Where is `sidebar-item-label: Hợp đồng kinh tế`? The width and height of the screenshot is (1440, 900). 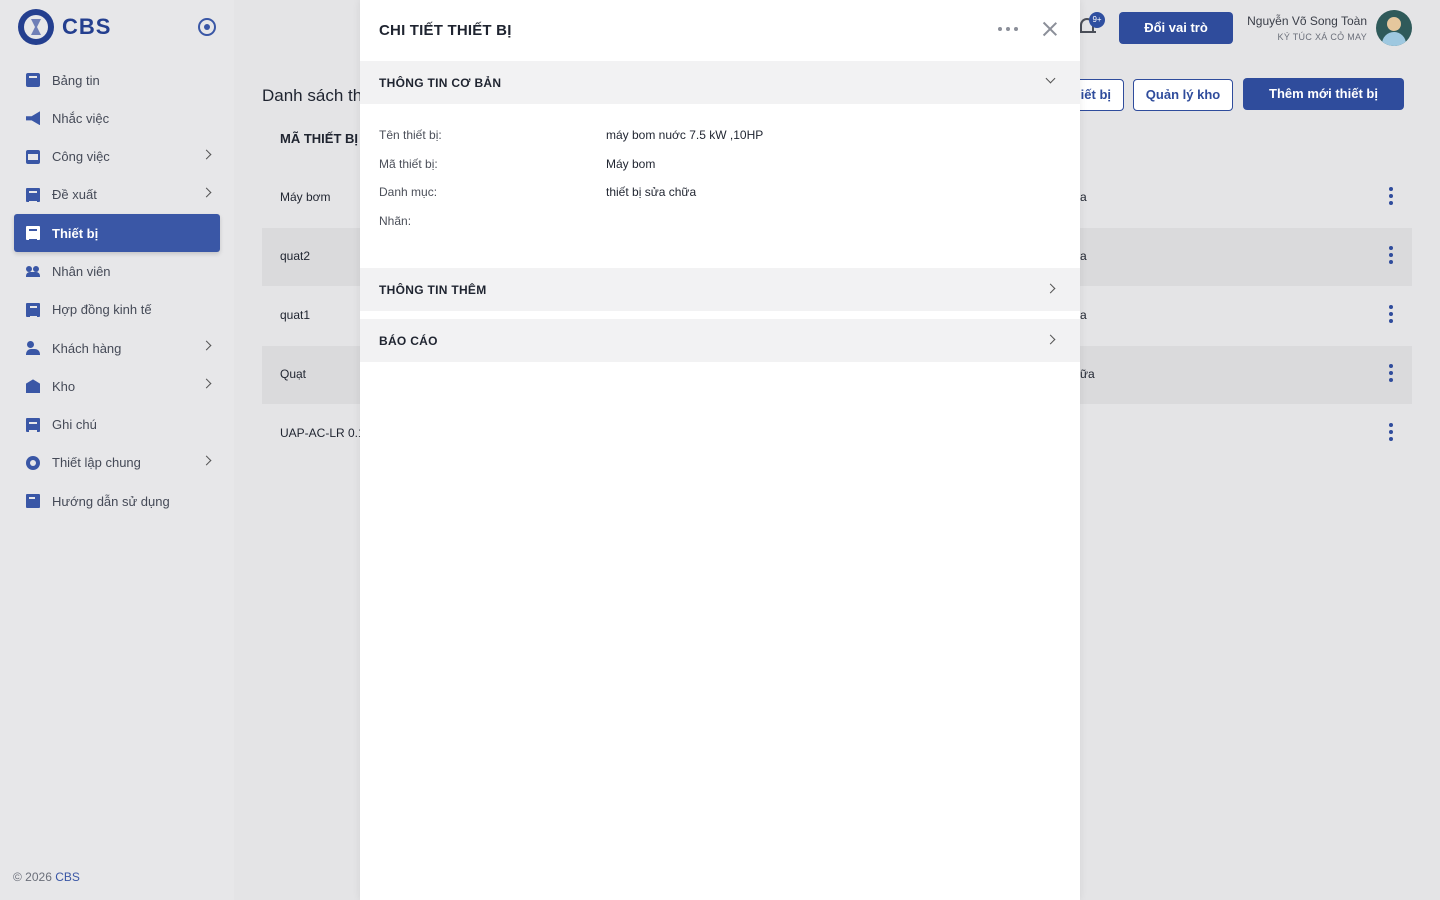 sidebar-item-label: Hợp đồng kinh tế is located at coordinates (102, 310).